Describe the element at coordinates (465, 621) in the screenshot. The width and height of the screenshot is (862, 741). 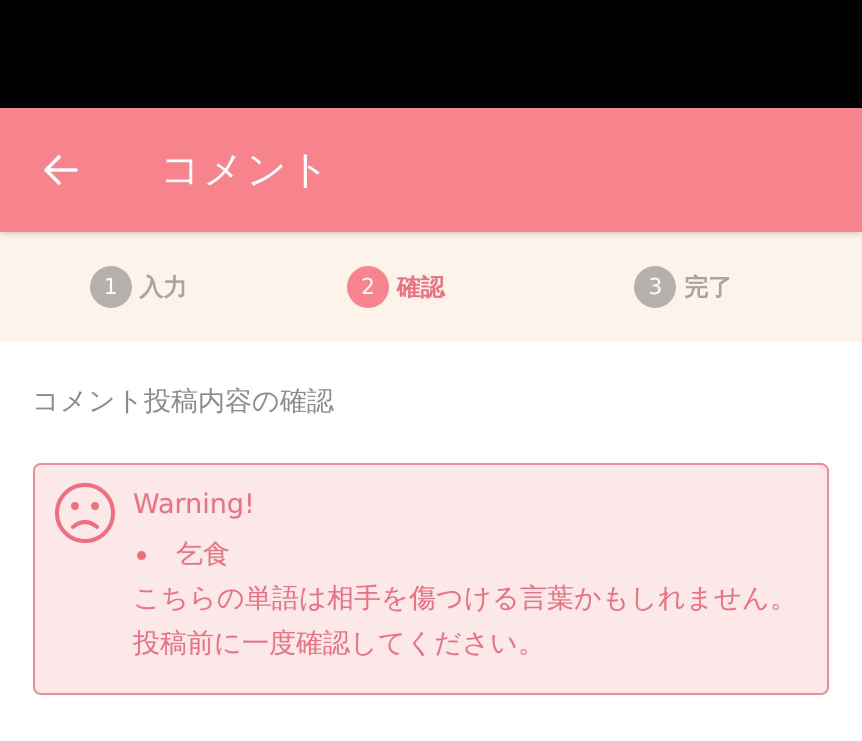
I see `warning-message: こちらの単語は相手を傷つける言葉かもしれません。投稿前に一度確認してください。` at that location.